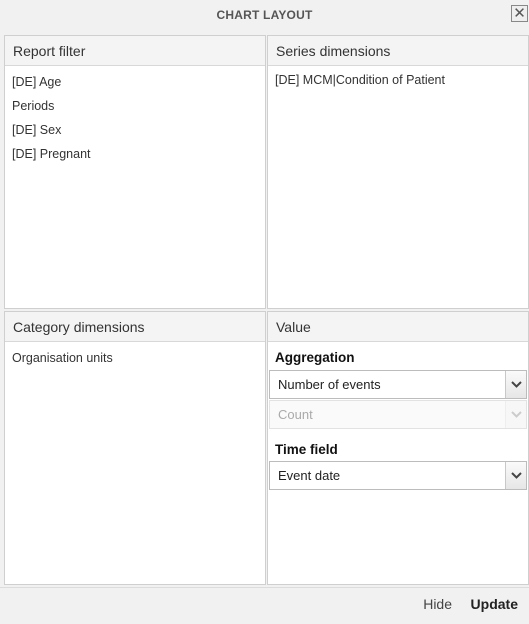  Describe the element at coordinates (135, 82) in the screenshot. I see `report-filter-item-age: [DE] Age` at that location.